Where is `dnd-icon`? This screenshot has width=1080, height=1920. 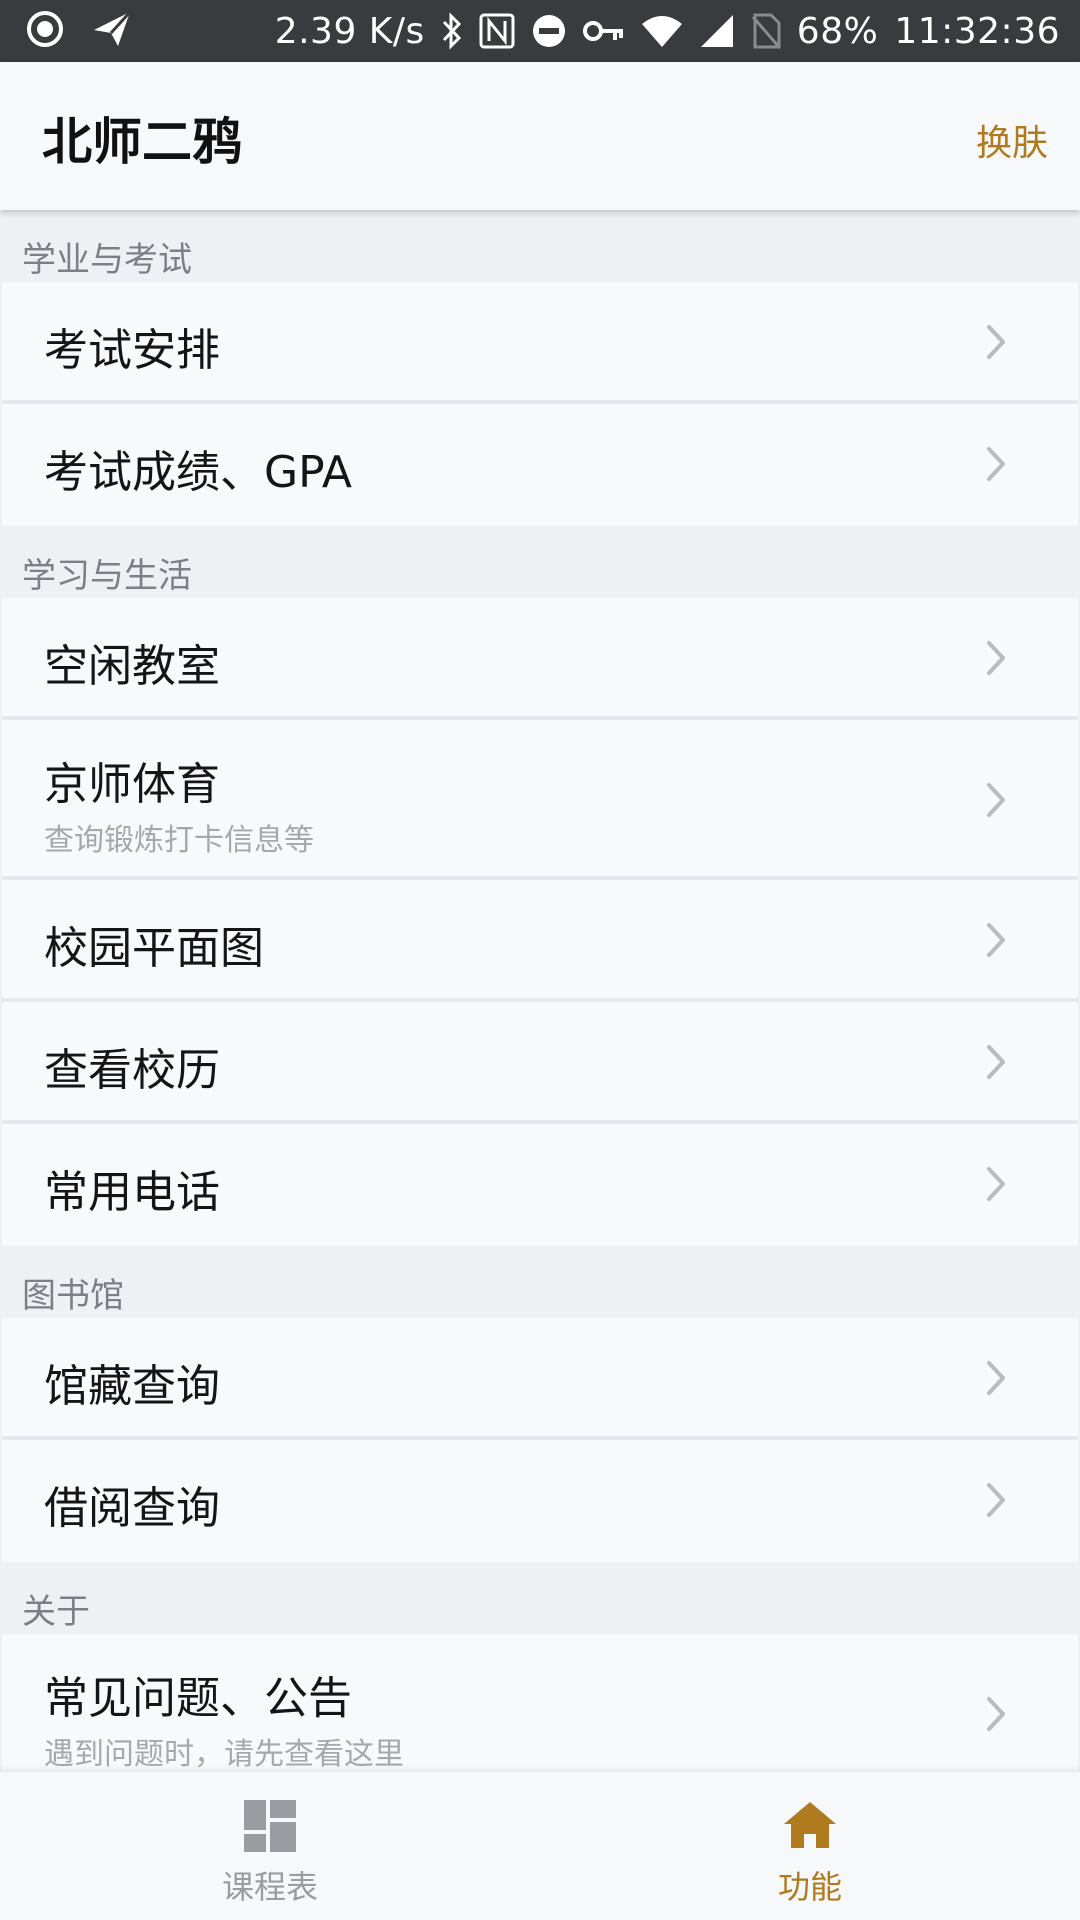 dnd-icon is located at coordinates (549, 31).